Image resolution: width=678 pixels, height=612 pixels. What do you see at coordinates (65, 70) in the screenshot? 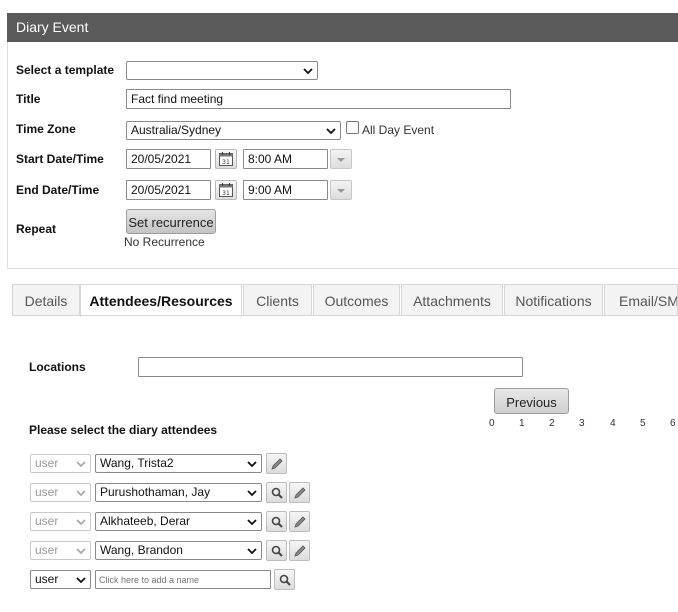
I see `template-label: Select a template` at bounding box center [65, 70].